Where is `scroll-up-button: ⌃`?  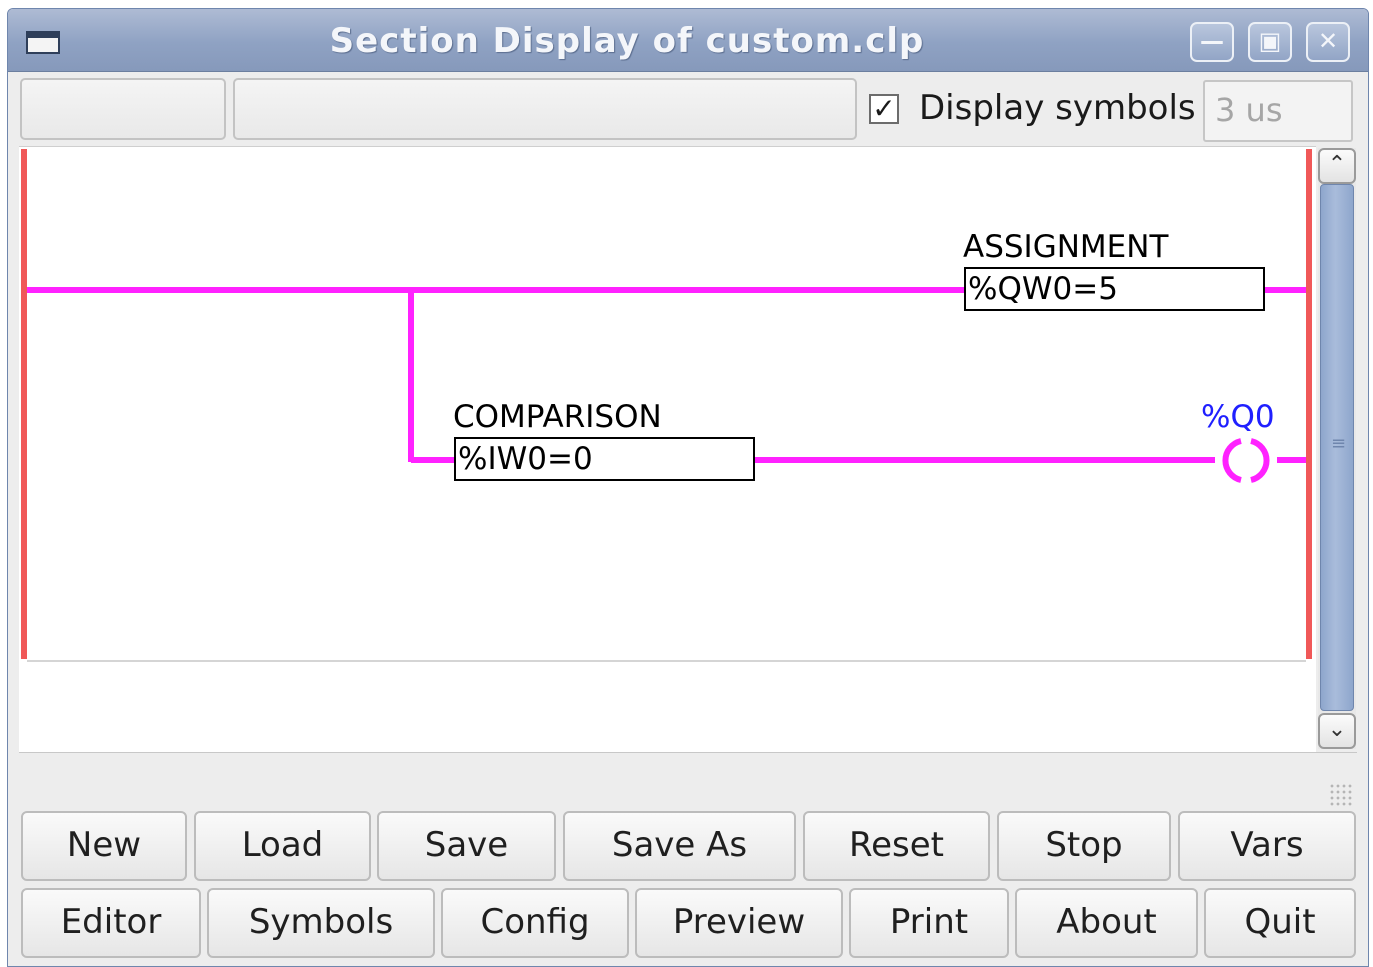 scroll-up-button: ⌃ is located at coordinates (1337, 166).